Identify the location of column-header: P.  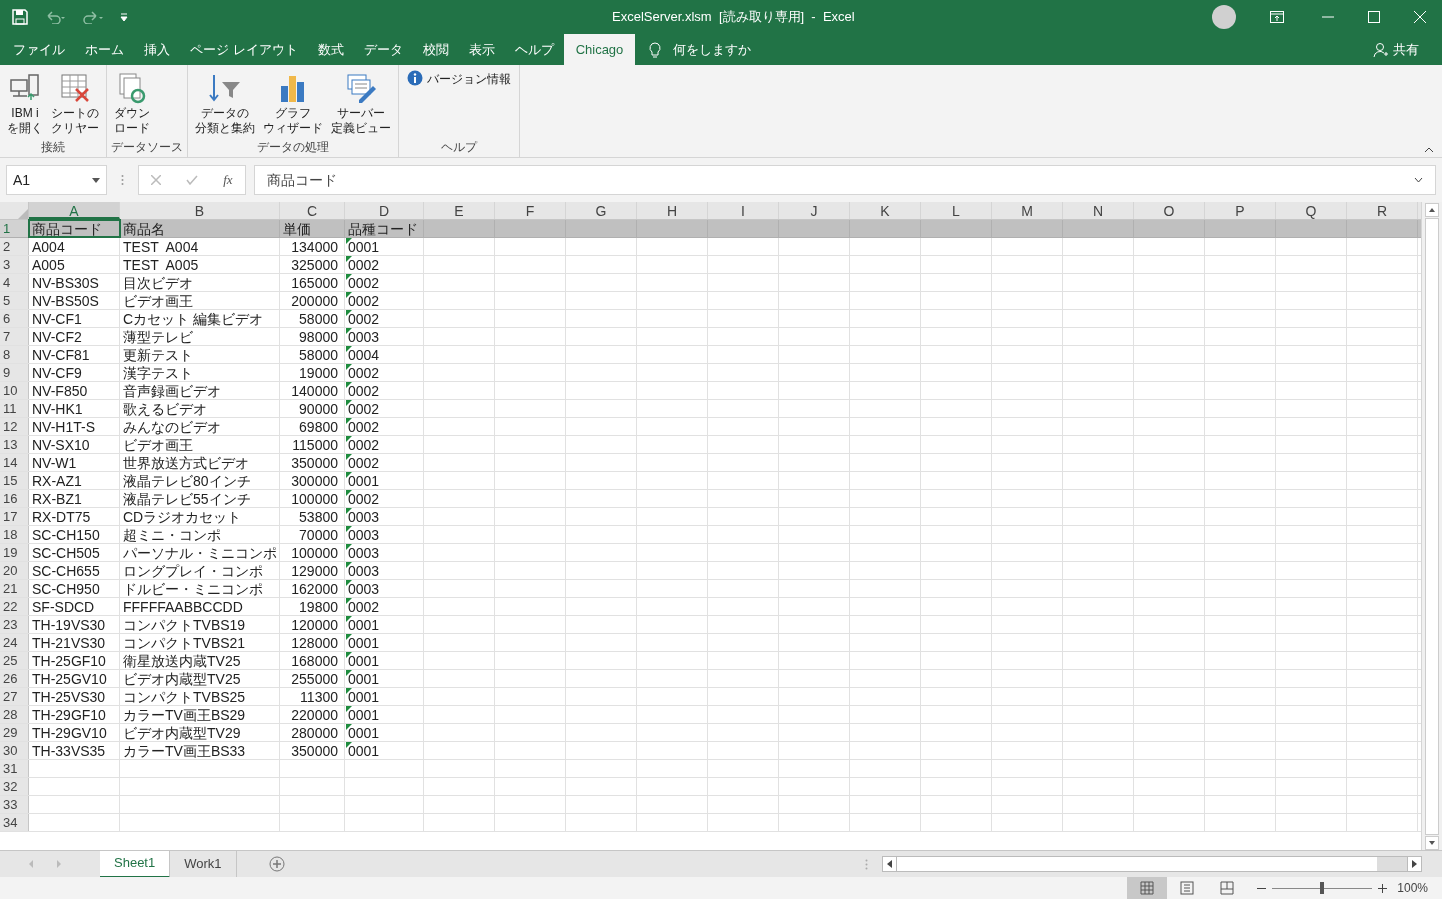
(1240, 210).